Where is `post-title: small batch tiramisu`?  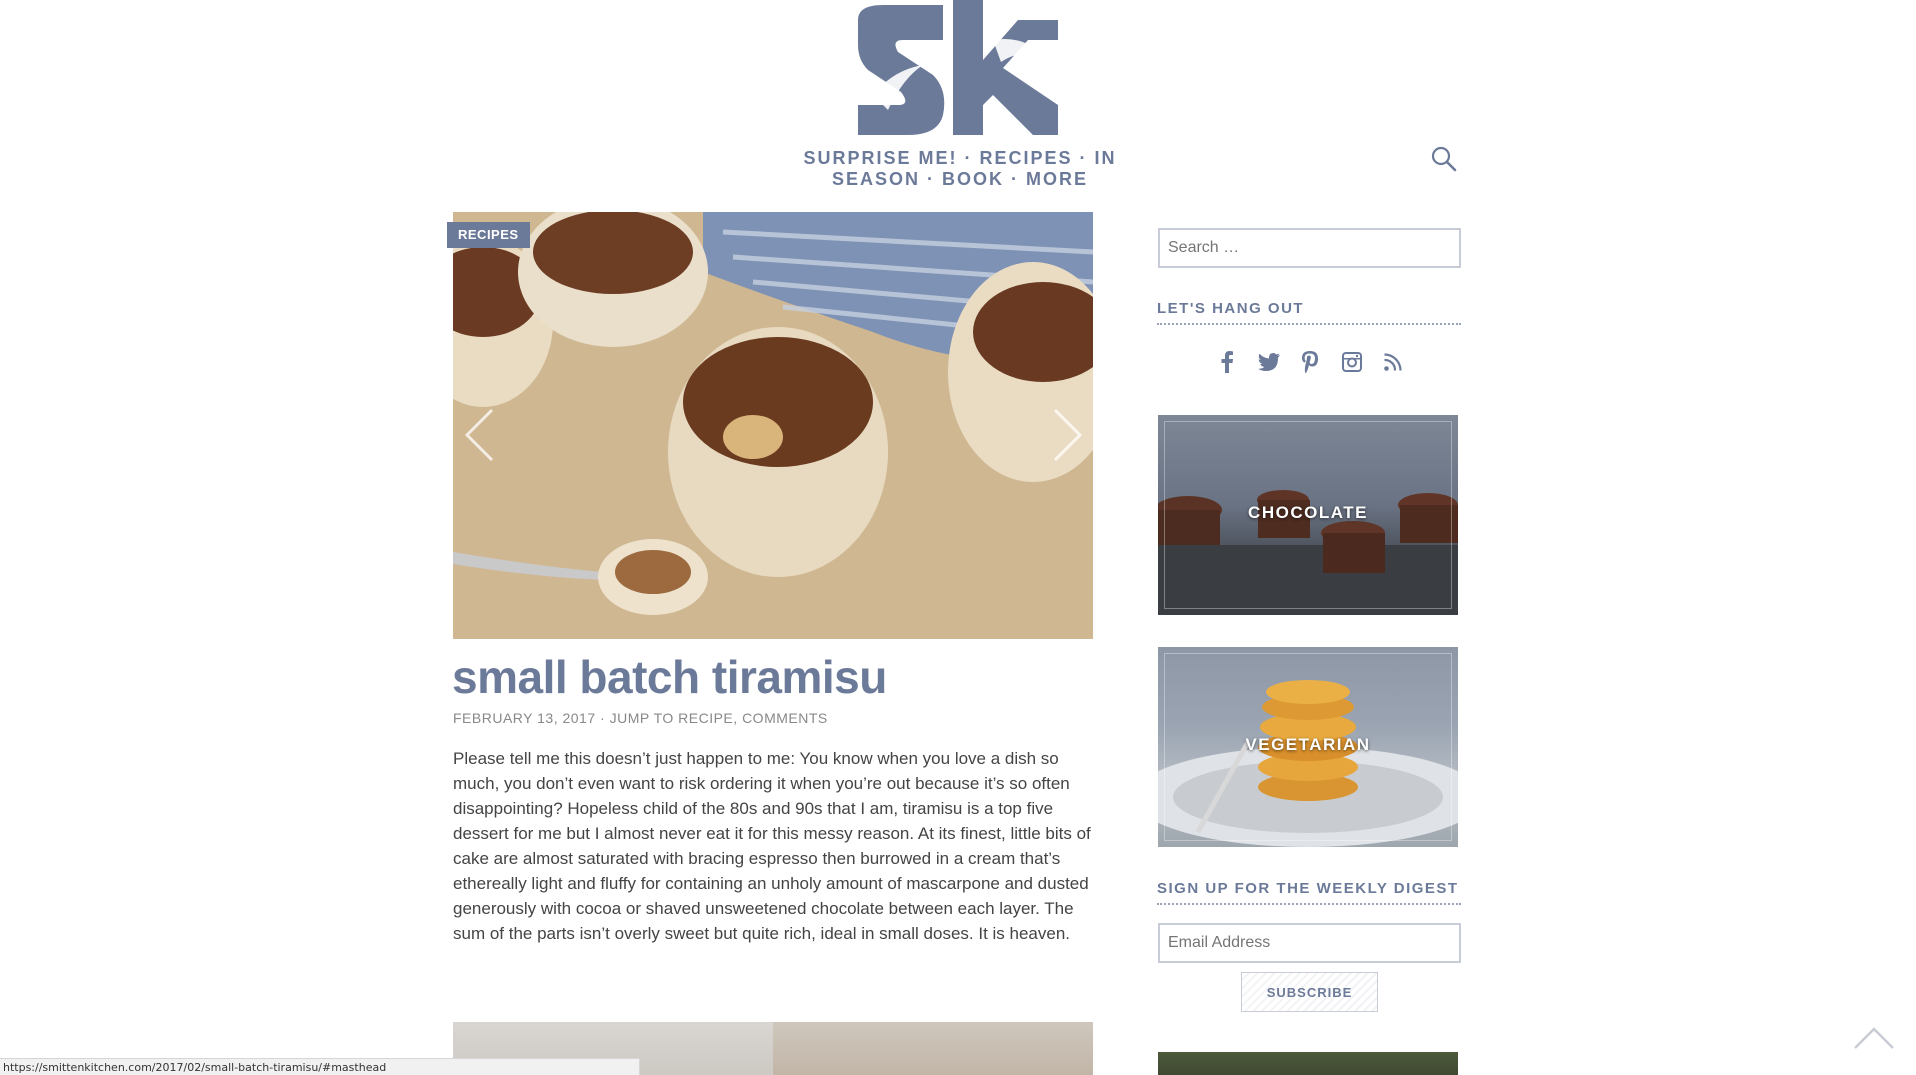 post-title: small batch tiramisu is located at coordinates (669, 677).